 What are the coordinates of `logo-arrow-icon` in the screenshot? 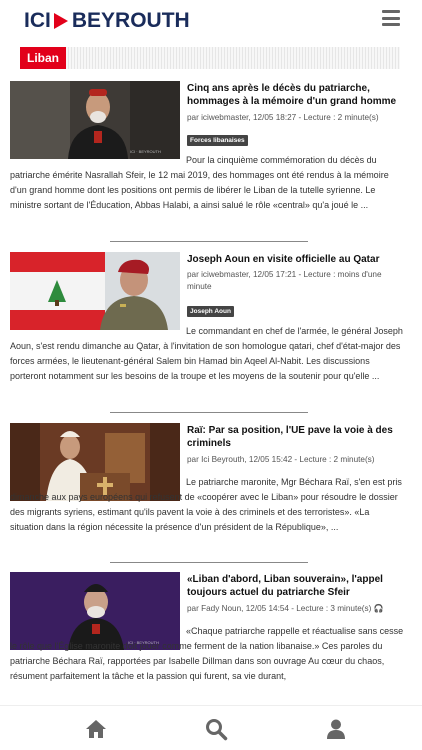 It's located at (60, 21).